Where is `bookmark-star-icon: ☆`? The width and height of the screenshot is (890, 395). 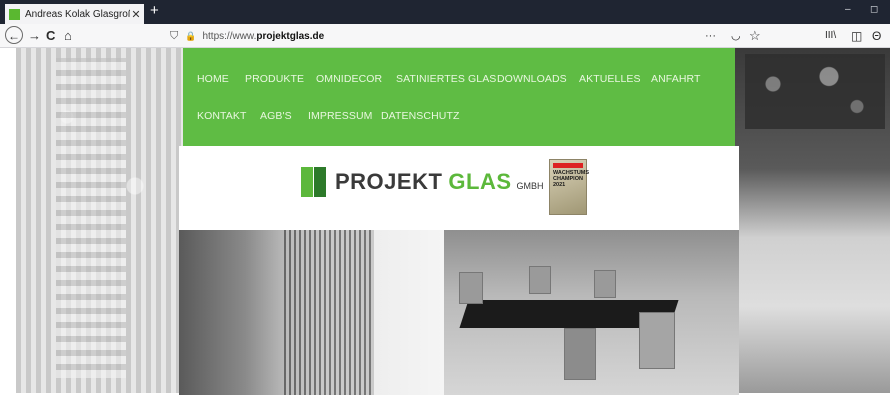
bookmark-star-icon: ☆ is located at coordinates (755, 36).